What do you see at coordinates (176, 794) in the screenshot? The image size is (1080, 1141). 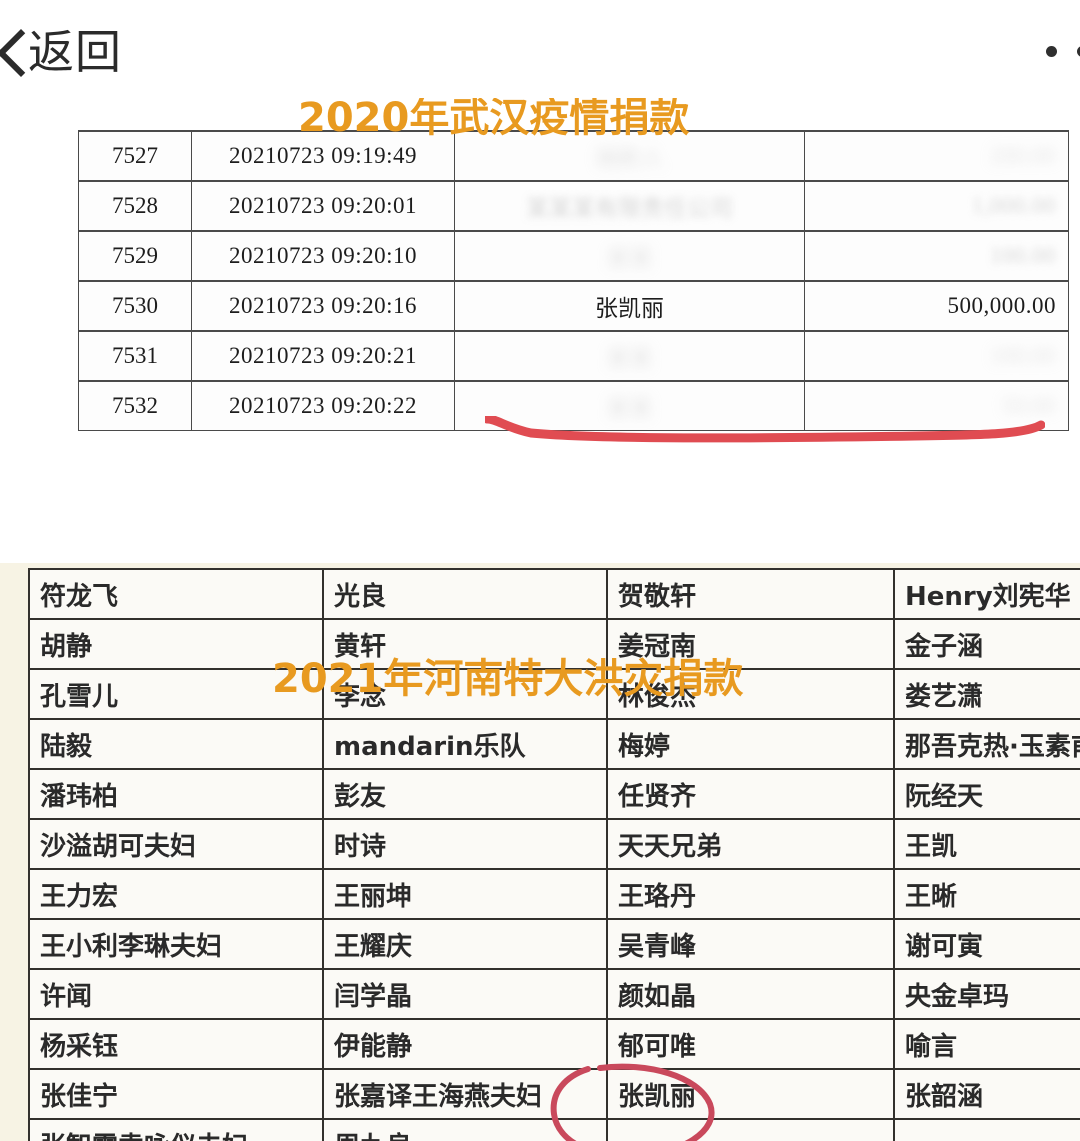 I see `name-cell: 潘玮柏` at bounding box center [176, 794].